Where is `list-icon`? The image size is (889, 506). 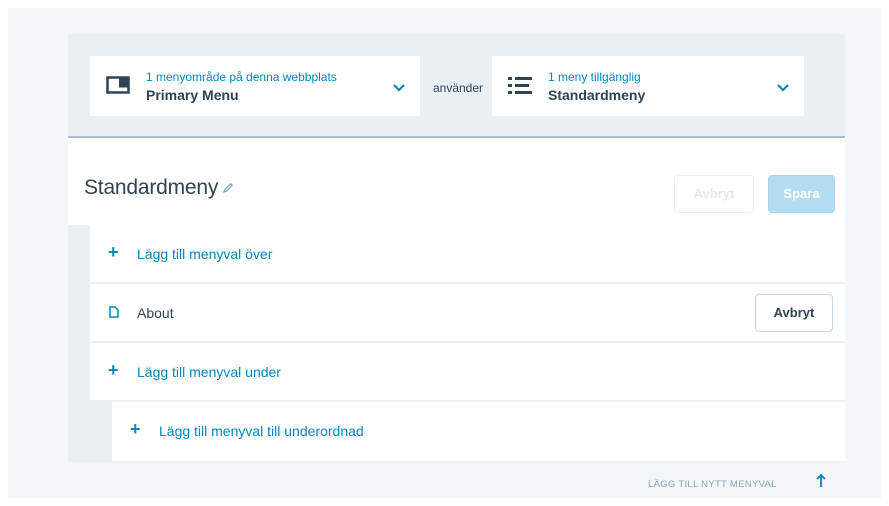 list-icon is located at coordinates (520, 88).